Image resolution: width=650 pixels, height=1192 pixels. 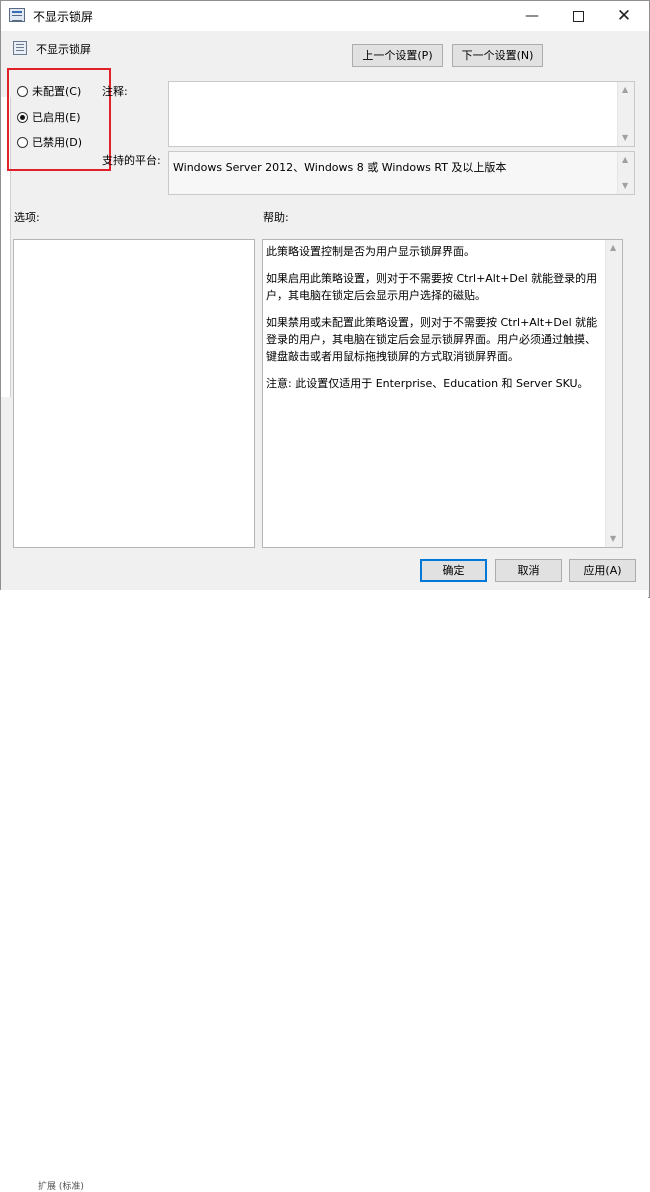 I want to click on options-pane, so click(x=134, y=393).